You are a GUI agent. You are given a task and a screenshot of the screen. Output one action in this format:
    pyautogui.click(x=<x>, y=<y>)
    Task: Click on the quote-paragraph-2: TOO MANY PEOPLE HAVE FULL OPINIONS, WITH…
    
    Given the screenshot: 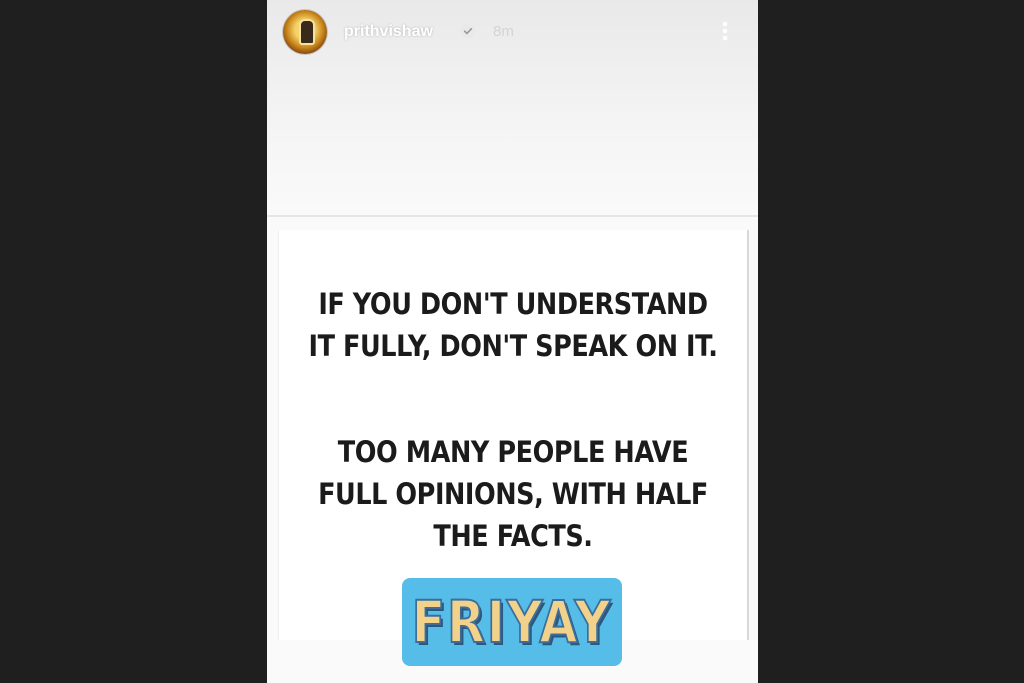 What is the action you would take?
    pyautogui.click(x=513, y=494)
    